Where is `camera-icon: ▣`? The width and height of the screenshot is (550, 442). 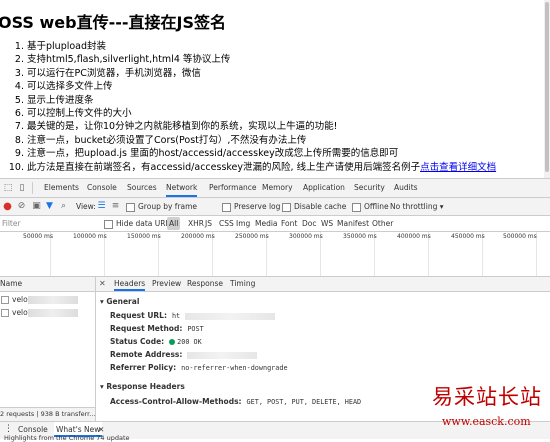 camera-icon: ▣ is located at coordinates (36, 206).